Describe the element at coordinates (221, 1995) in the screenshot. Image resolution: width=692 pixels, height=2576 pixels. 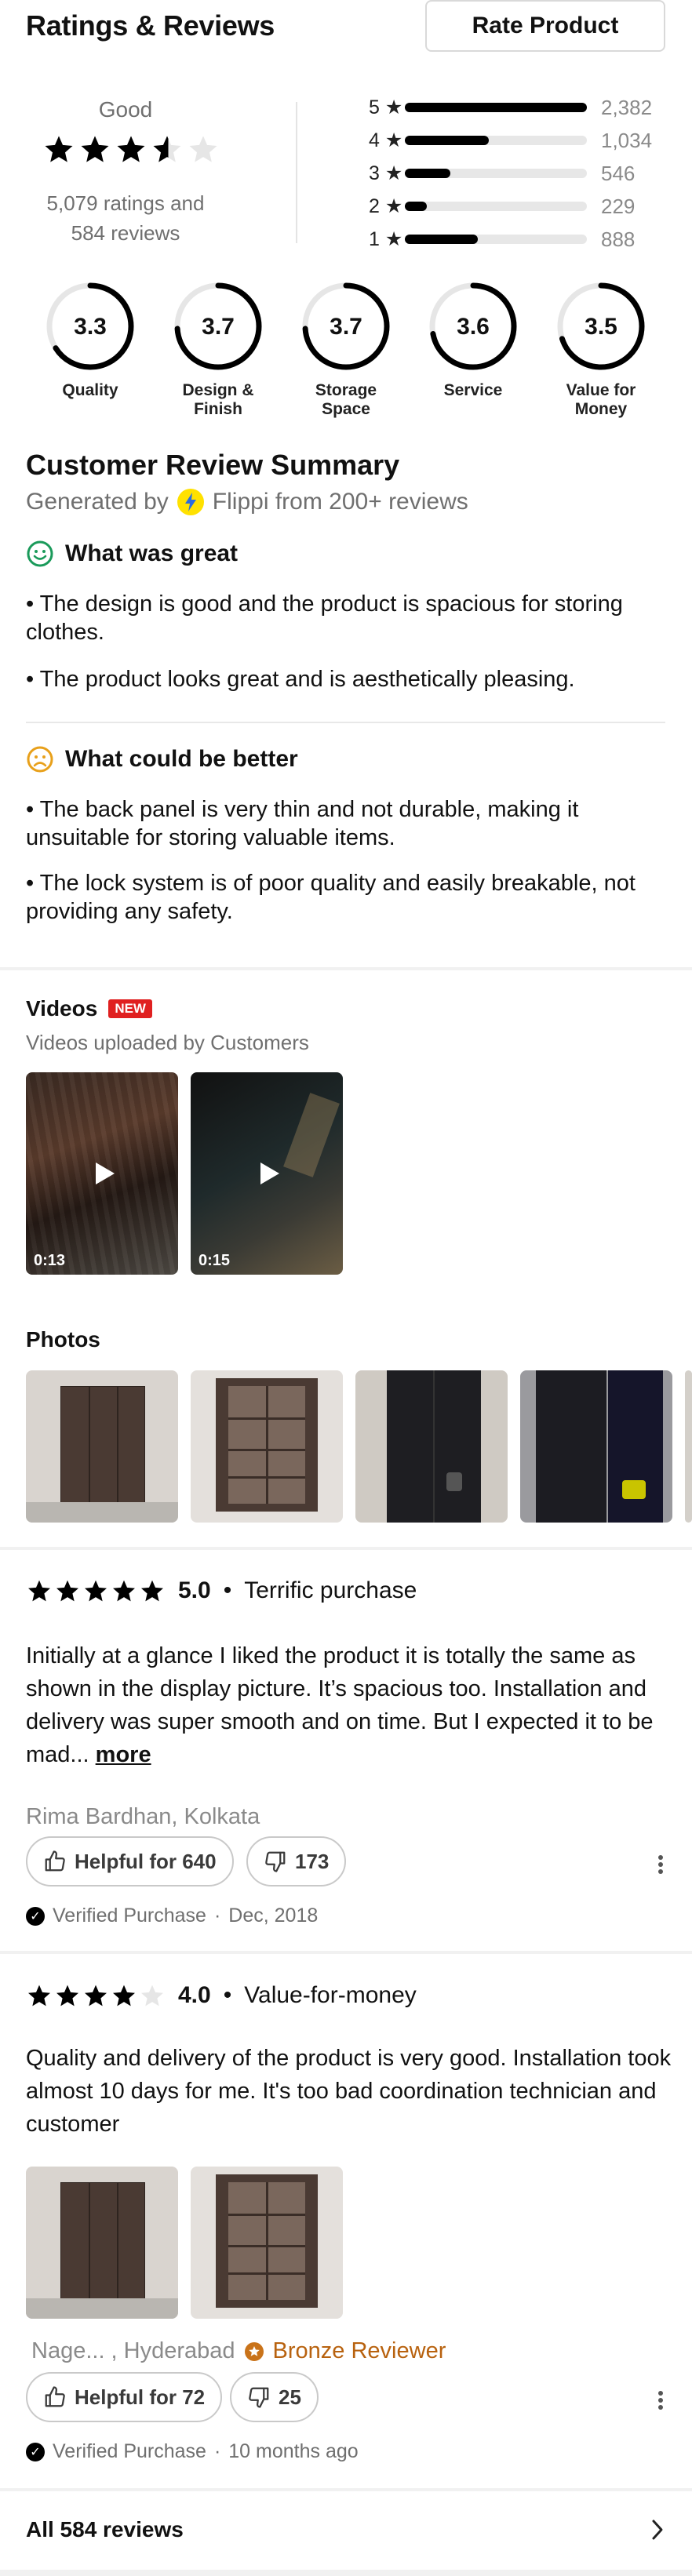
I see `review-header: 4.0 • Value-for-money` at that location.